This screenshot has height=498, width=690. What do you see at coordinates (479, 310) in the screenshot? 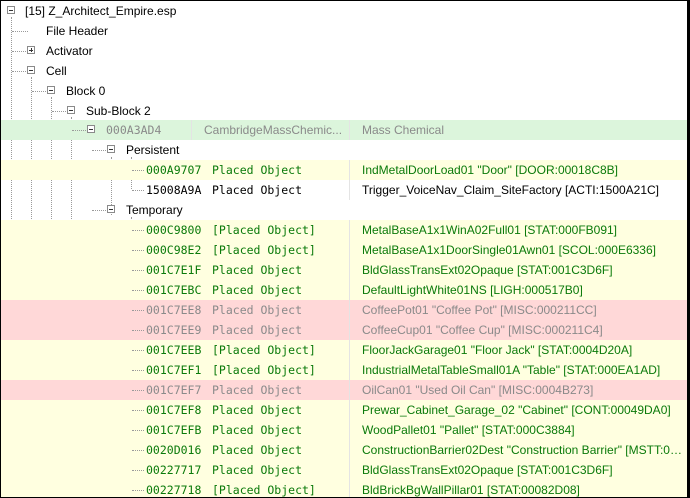
I see `record-reference: CoffeePot01 "Coffee Pot" [MISC:000211CC]` at bounding box center [479, 310].